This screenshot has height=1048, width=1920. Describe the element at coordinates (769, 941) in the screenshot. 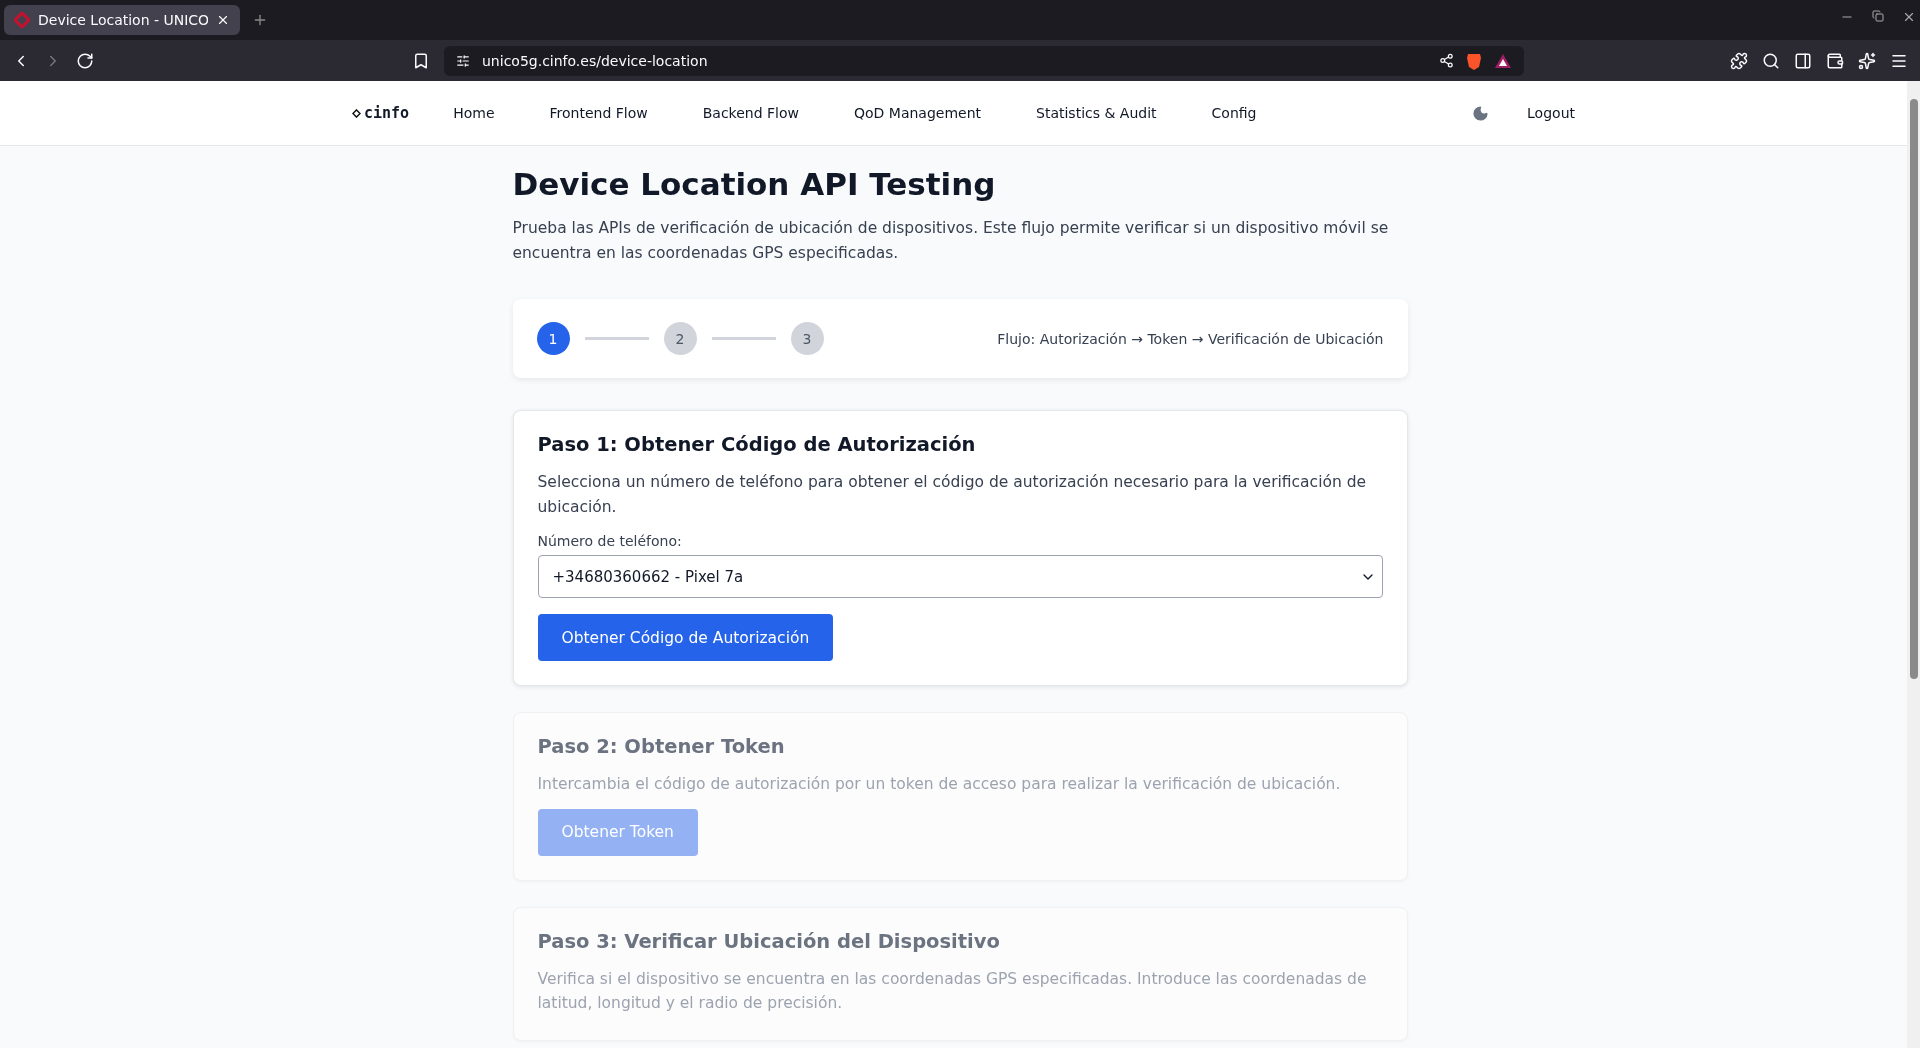

I see `card-title: Paso 3: Verificar Ubicación del Dispositivo` at that location.